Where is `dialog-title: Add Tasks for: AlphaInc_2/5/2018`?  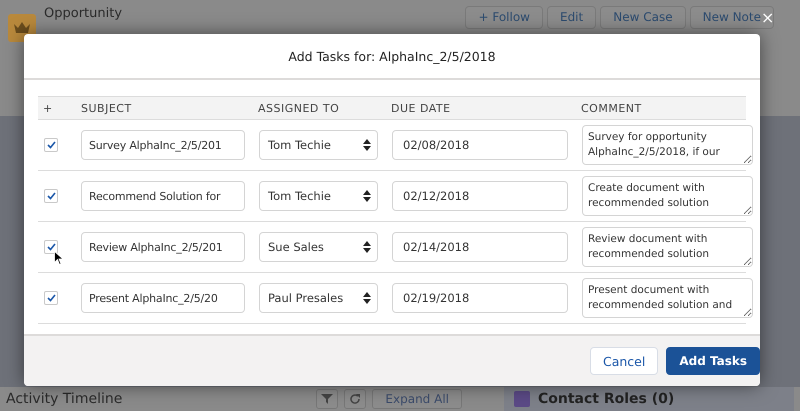 dialog-title: Add Tasks for: AlphaInc_2/5/2018 is located at coordinates (392, 56).